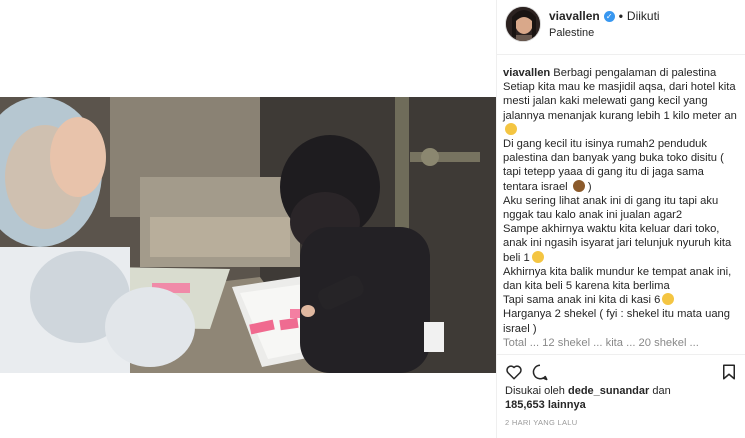 The width and height of the screenshot is (745, 438). I want to click on likes-prefix: Disukai oleh, so click(535, 391).